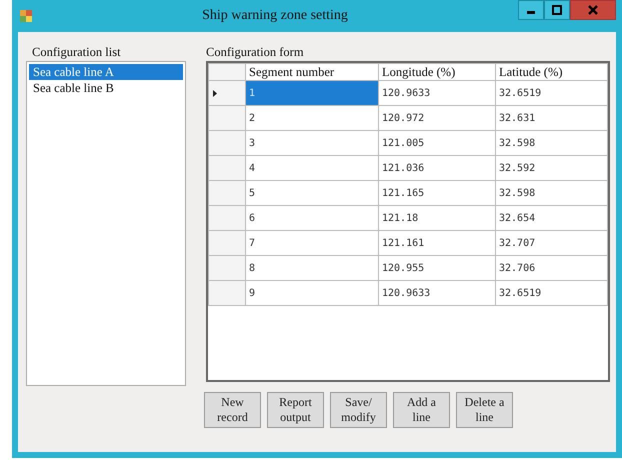 The height and width of the screenshot is (460, 622). I want to click on table-cell: 121.165, so click(437, 193).